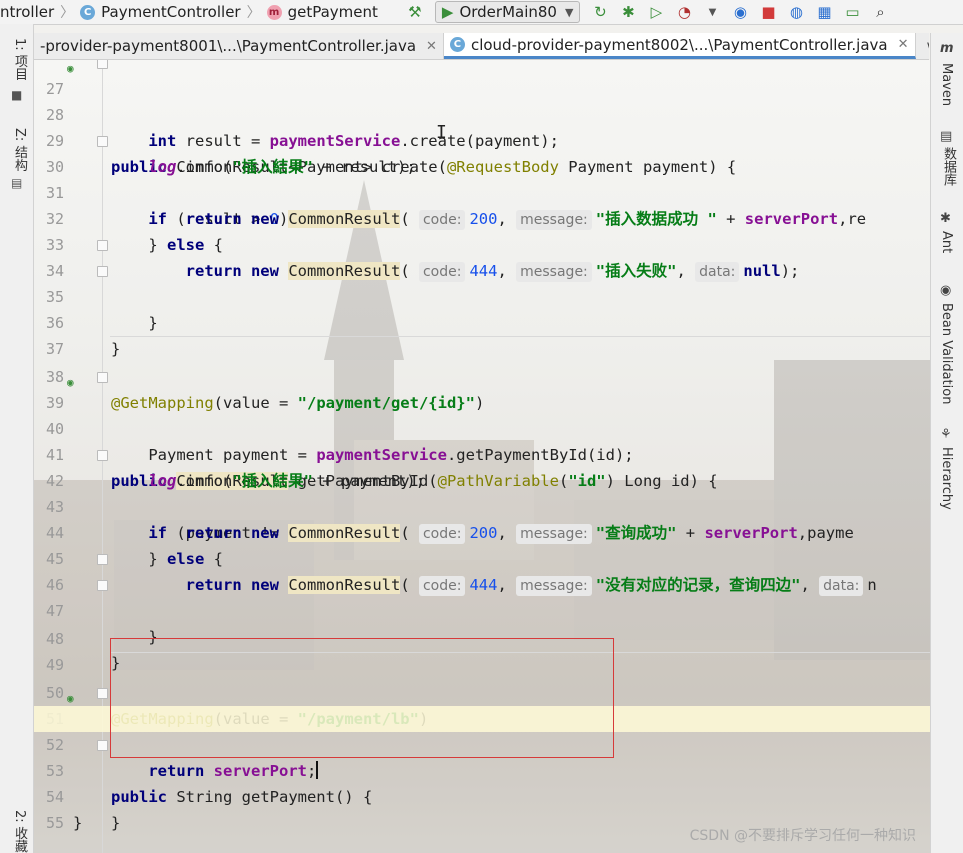 The width and height of the screenshot is (963, 853). What do you see at coordinates (482, 139) in the screenshot?
I see `code-line: 29 log.info("插入結果" + result);` at bounding box center [482, 139].